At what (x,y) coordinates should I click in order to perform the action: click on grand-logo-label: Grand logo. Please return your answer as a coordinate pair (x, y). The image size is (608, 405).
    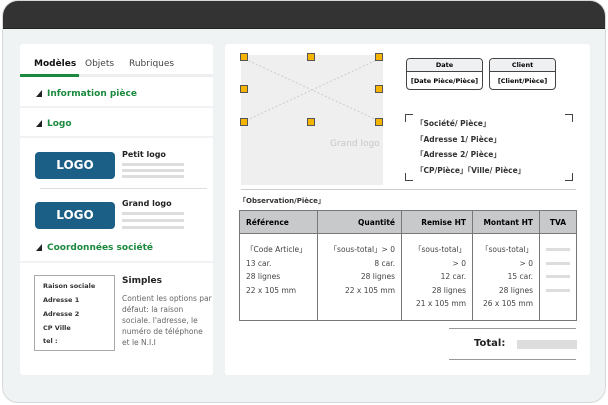
    Looking at the image, I should click on (147, 203).